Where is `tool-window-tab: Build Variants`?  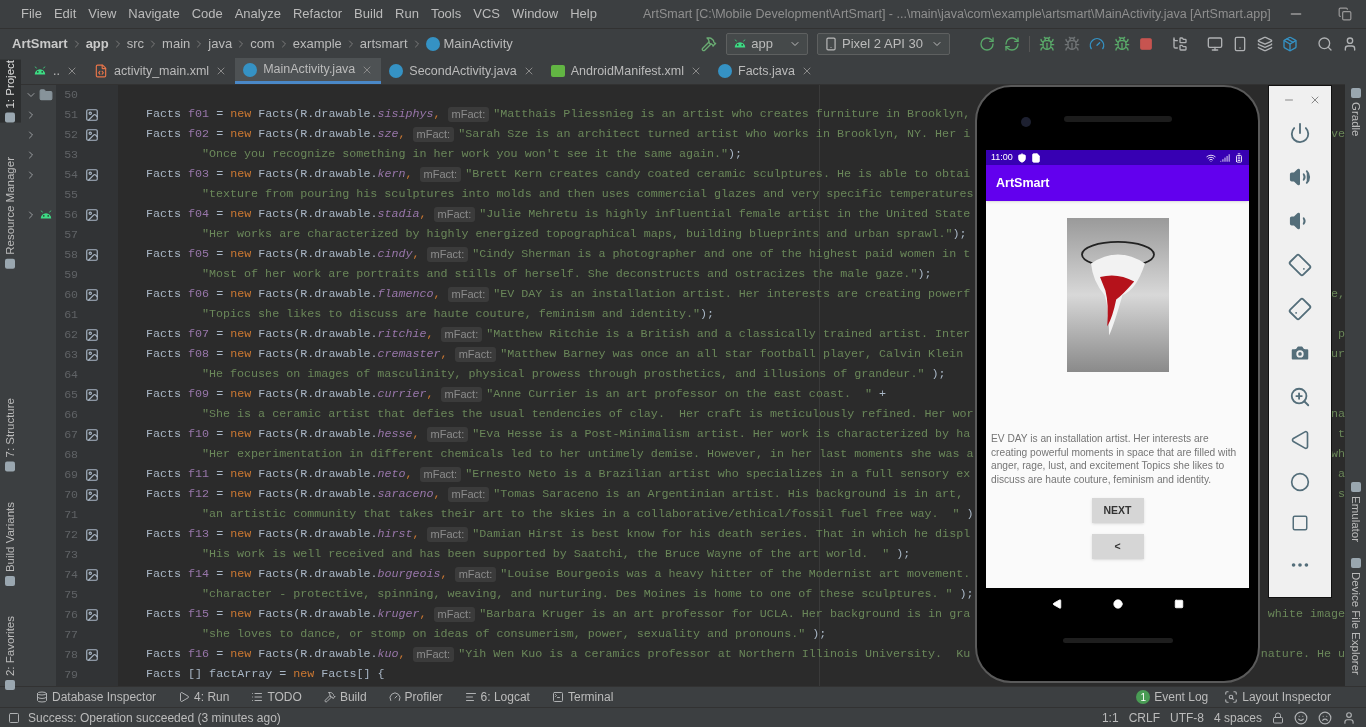
tool-window-tab: Build Variants is located at coordinates (10, 543).